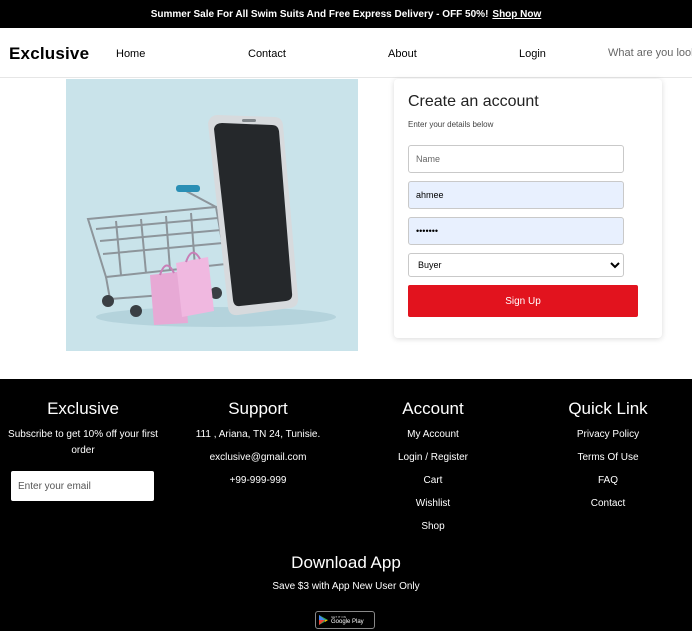  I want to click on nav-link-contact: Contact, so click(267, 54).